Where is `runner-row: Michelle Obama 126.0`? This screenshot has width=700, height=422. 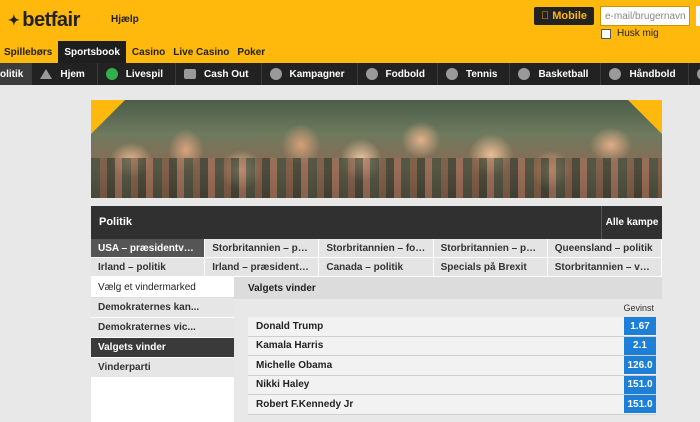 runner-row: Michelle Obama 126.0 is located at coordinates (452, 366).